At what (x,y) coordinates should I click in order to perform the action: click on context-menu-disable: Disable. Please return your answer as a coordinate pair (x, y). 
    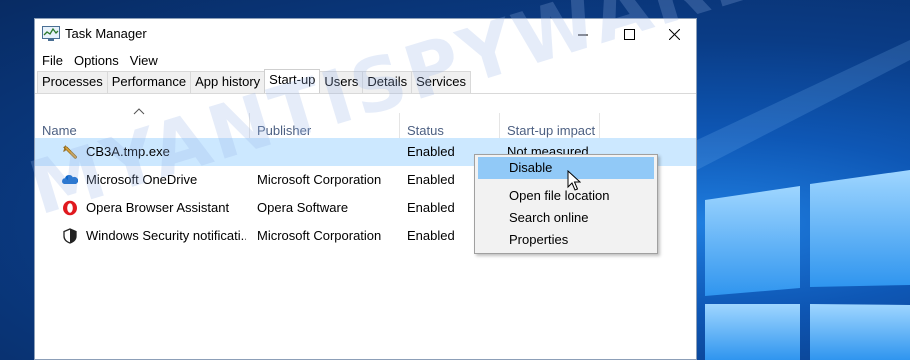
    Looking at the image, I should click on (566, 168).